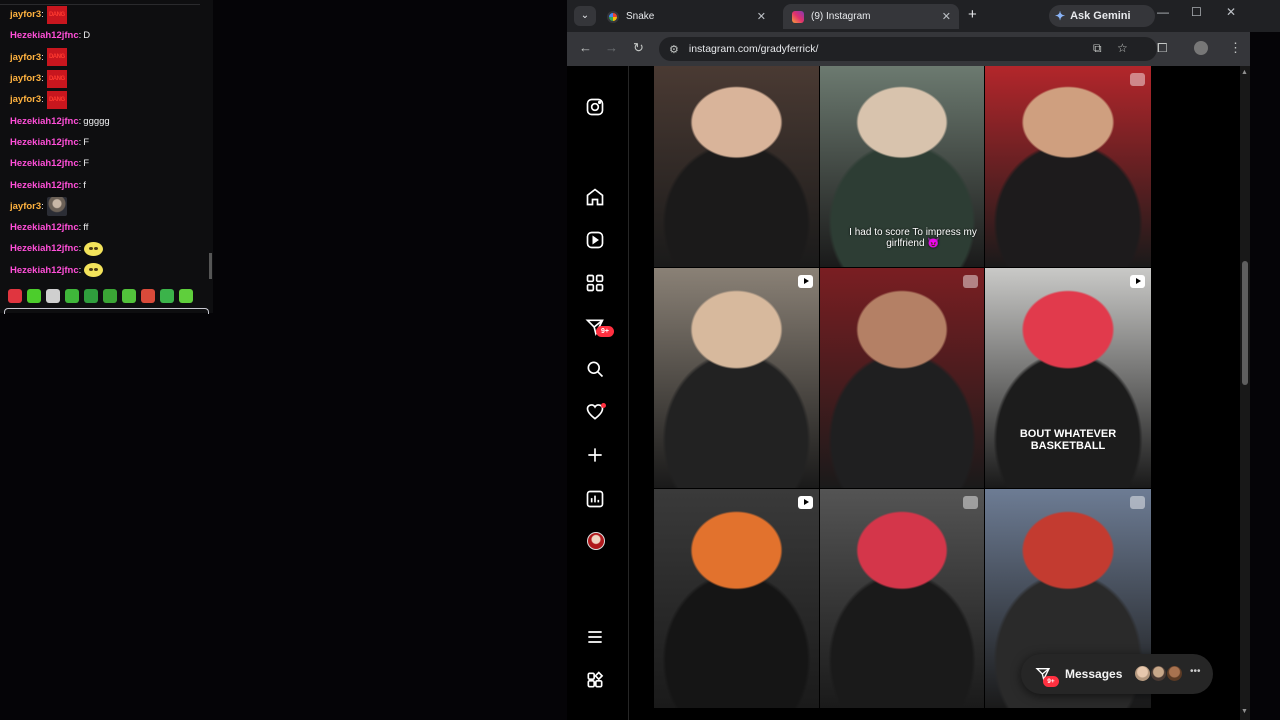  Describe the element at coordinates (595, 369) in the screenshot. I see `search-icon` at that location.